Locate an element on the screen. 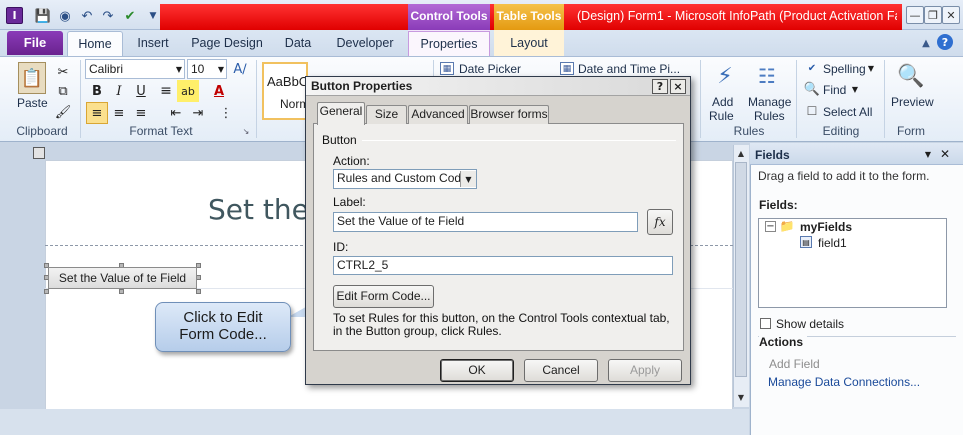 Image resolution: width=963 pixels, height=435 pixels. label-input: Set the Value of te Field is located at coordinates (485, 222).